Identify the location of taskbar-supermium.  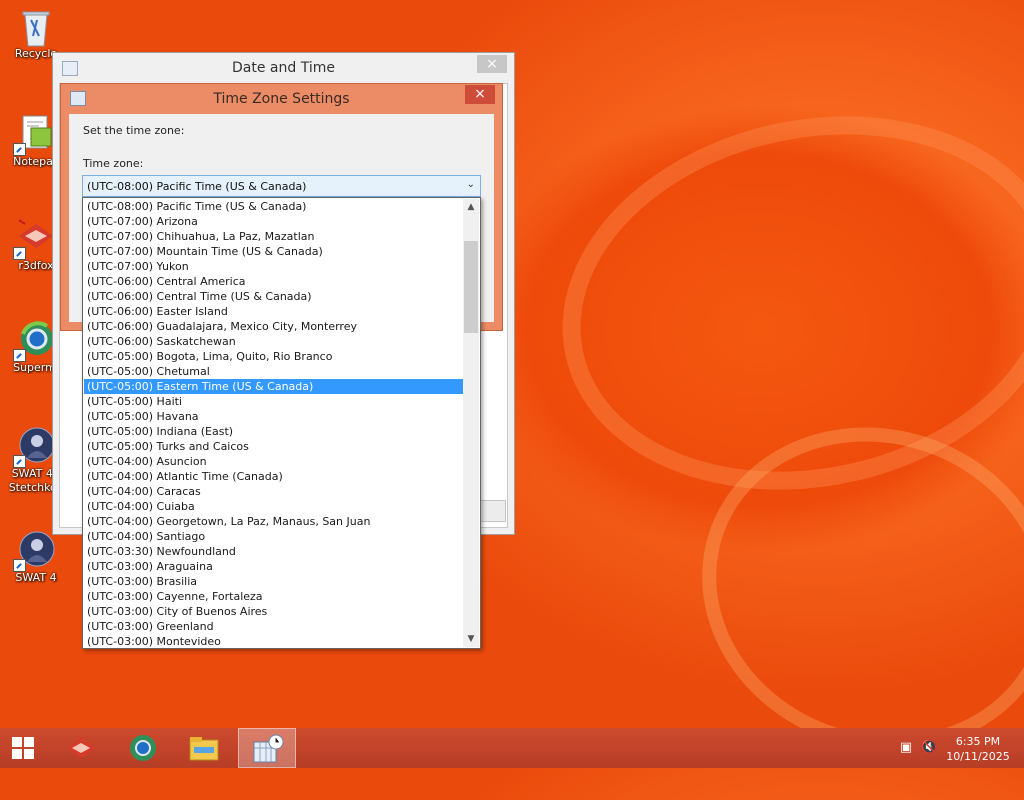
(143, 748).